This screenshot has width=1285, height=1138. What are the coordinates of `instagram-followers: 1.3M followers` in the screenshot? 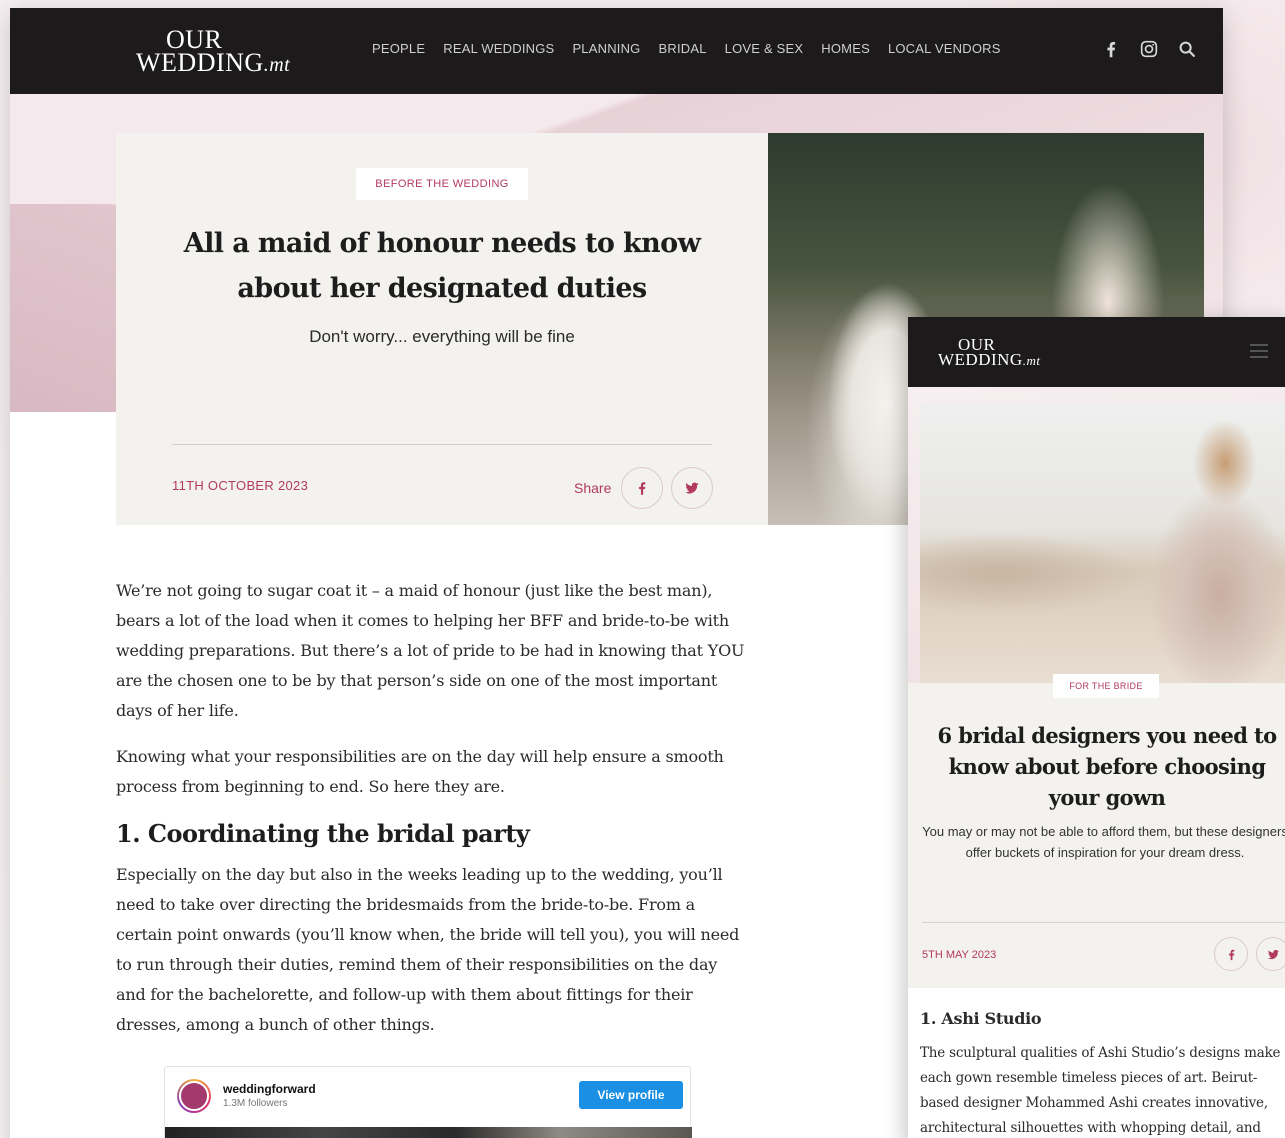 It's located at (255, 1103).